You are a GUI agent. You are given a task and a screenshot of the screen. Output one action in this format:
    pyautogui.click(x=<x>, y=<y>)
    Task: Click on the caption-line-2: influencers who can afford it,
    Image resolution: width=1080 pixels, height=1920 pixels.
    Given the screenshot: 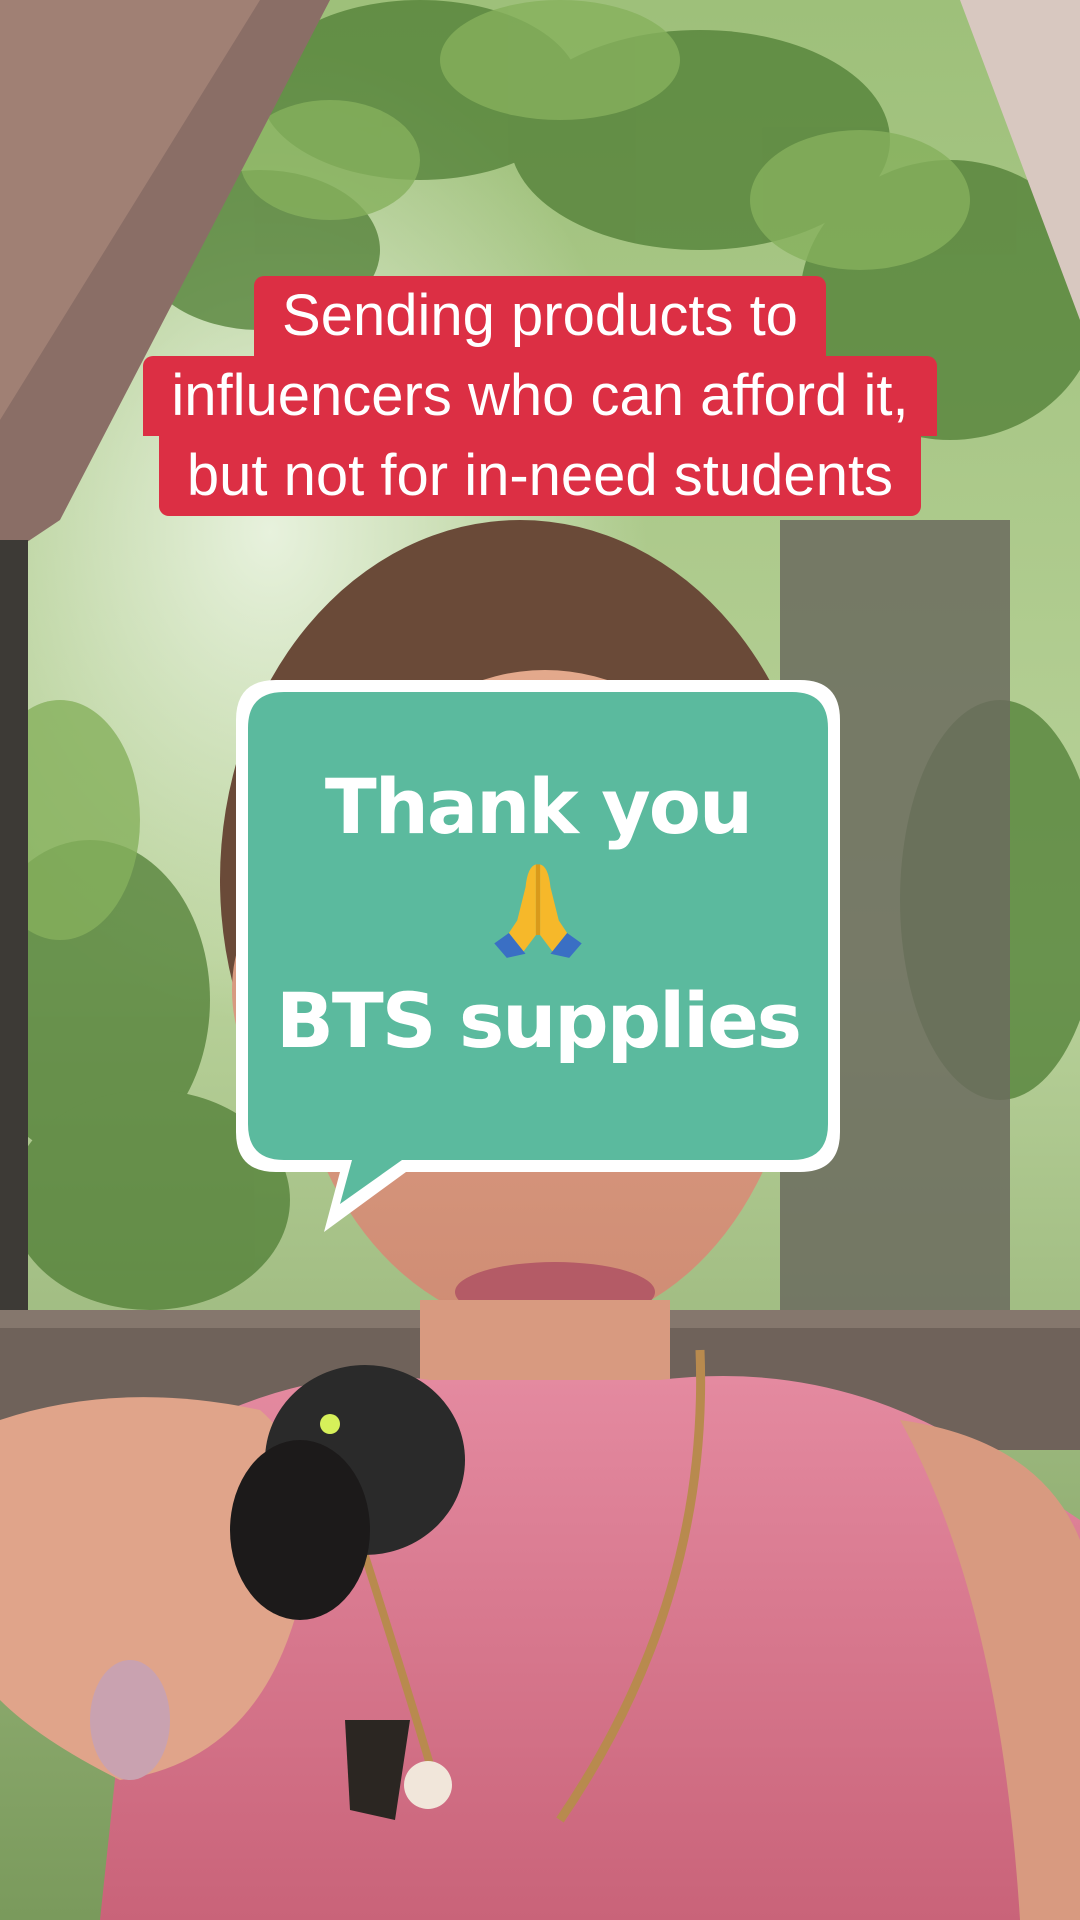 What is the action you would take?
    pyautogui.click(x=540, y=396)
    